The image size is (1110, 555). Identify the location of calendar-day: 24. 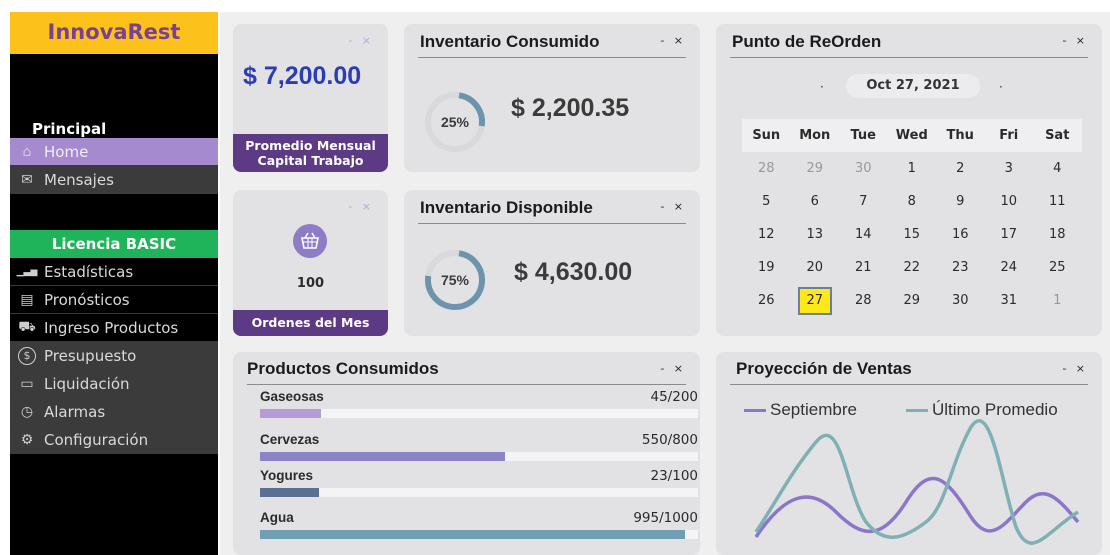
(1009, 267).